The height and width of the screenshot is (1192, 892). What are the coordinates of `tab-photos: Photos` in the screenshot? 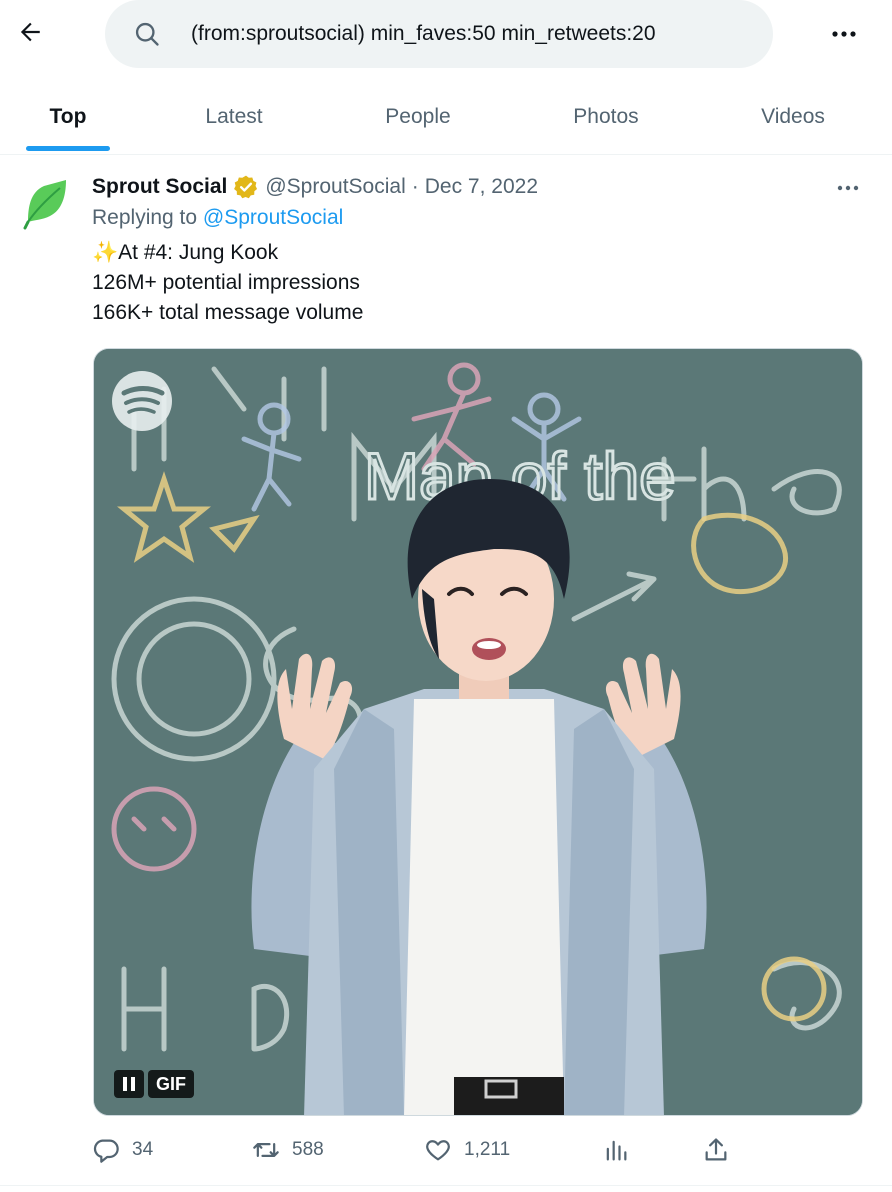 It's located at (606, 117).